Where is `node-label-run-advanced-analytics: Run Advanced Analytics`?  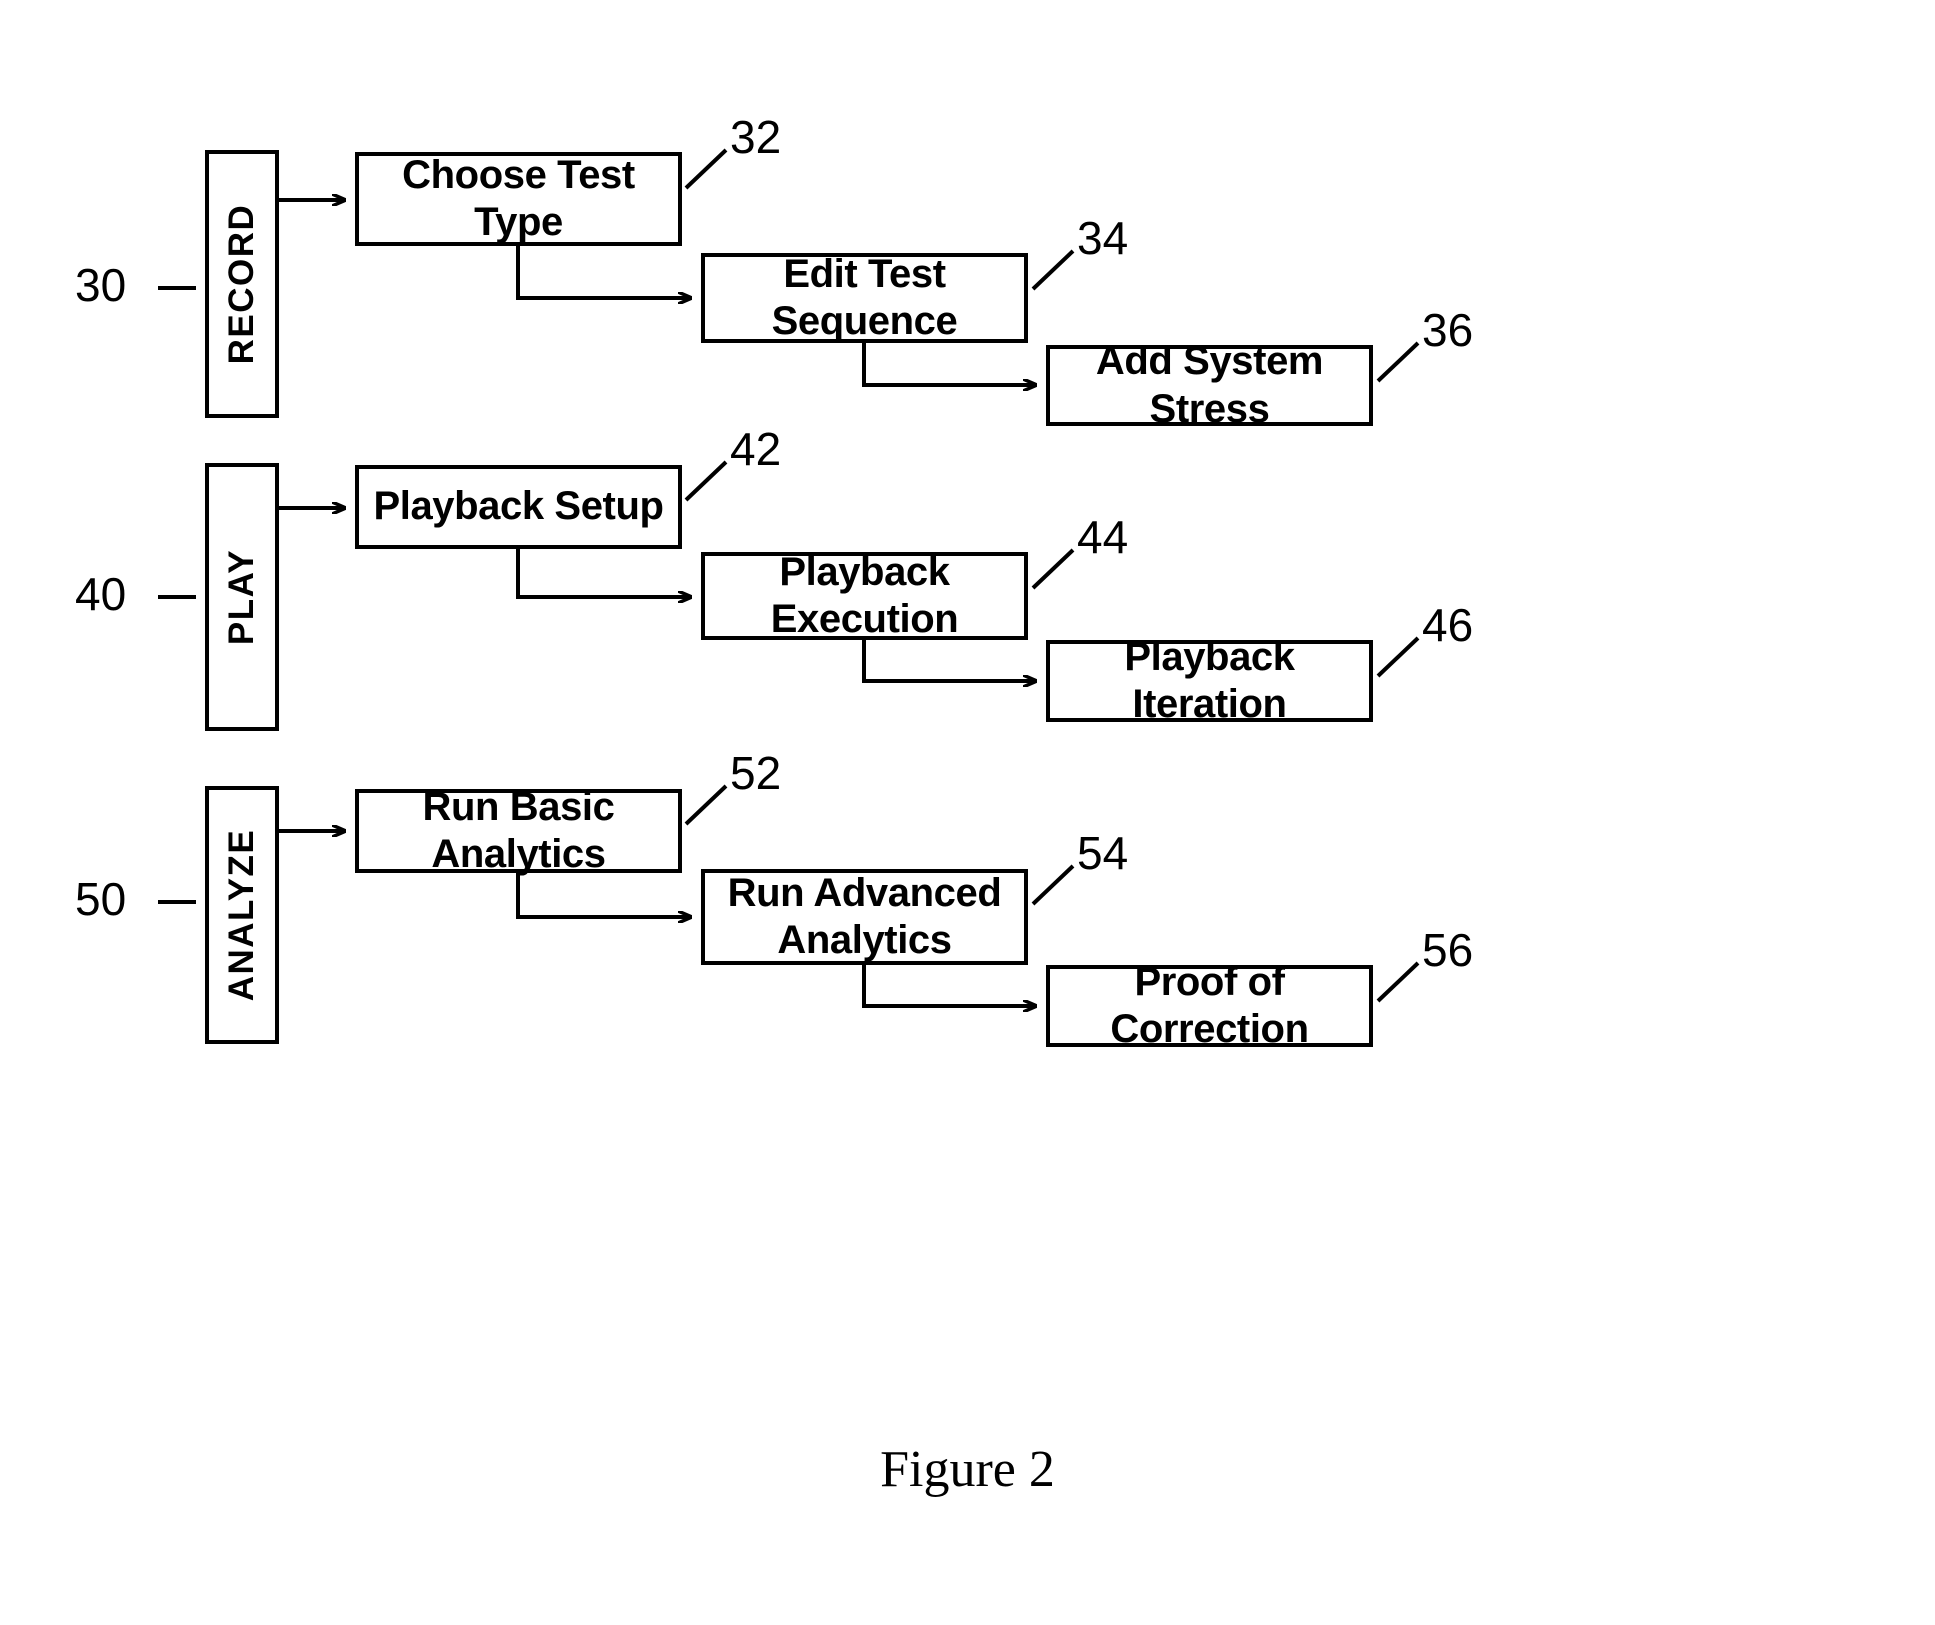
node-label-run-advanced-analytics: Run Advanced Analytics is located at coordinates (864, 916).